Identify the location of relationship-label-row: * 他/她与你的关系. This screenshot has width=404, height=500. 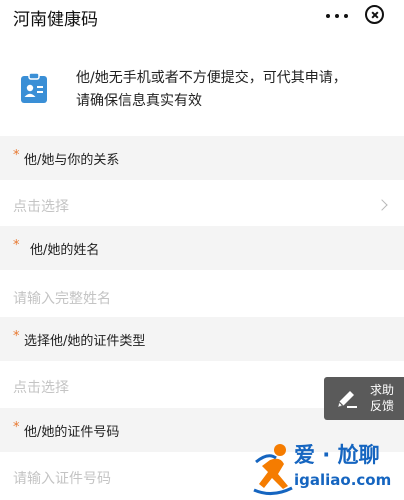
(202, 158).